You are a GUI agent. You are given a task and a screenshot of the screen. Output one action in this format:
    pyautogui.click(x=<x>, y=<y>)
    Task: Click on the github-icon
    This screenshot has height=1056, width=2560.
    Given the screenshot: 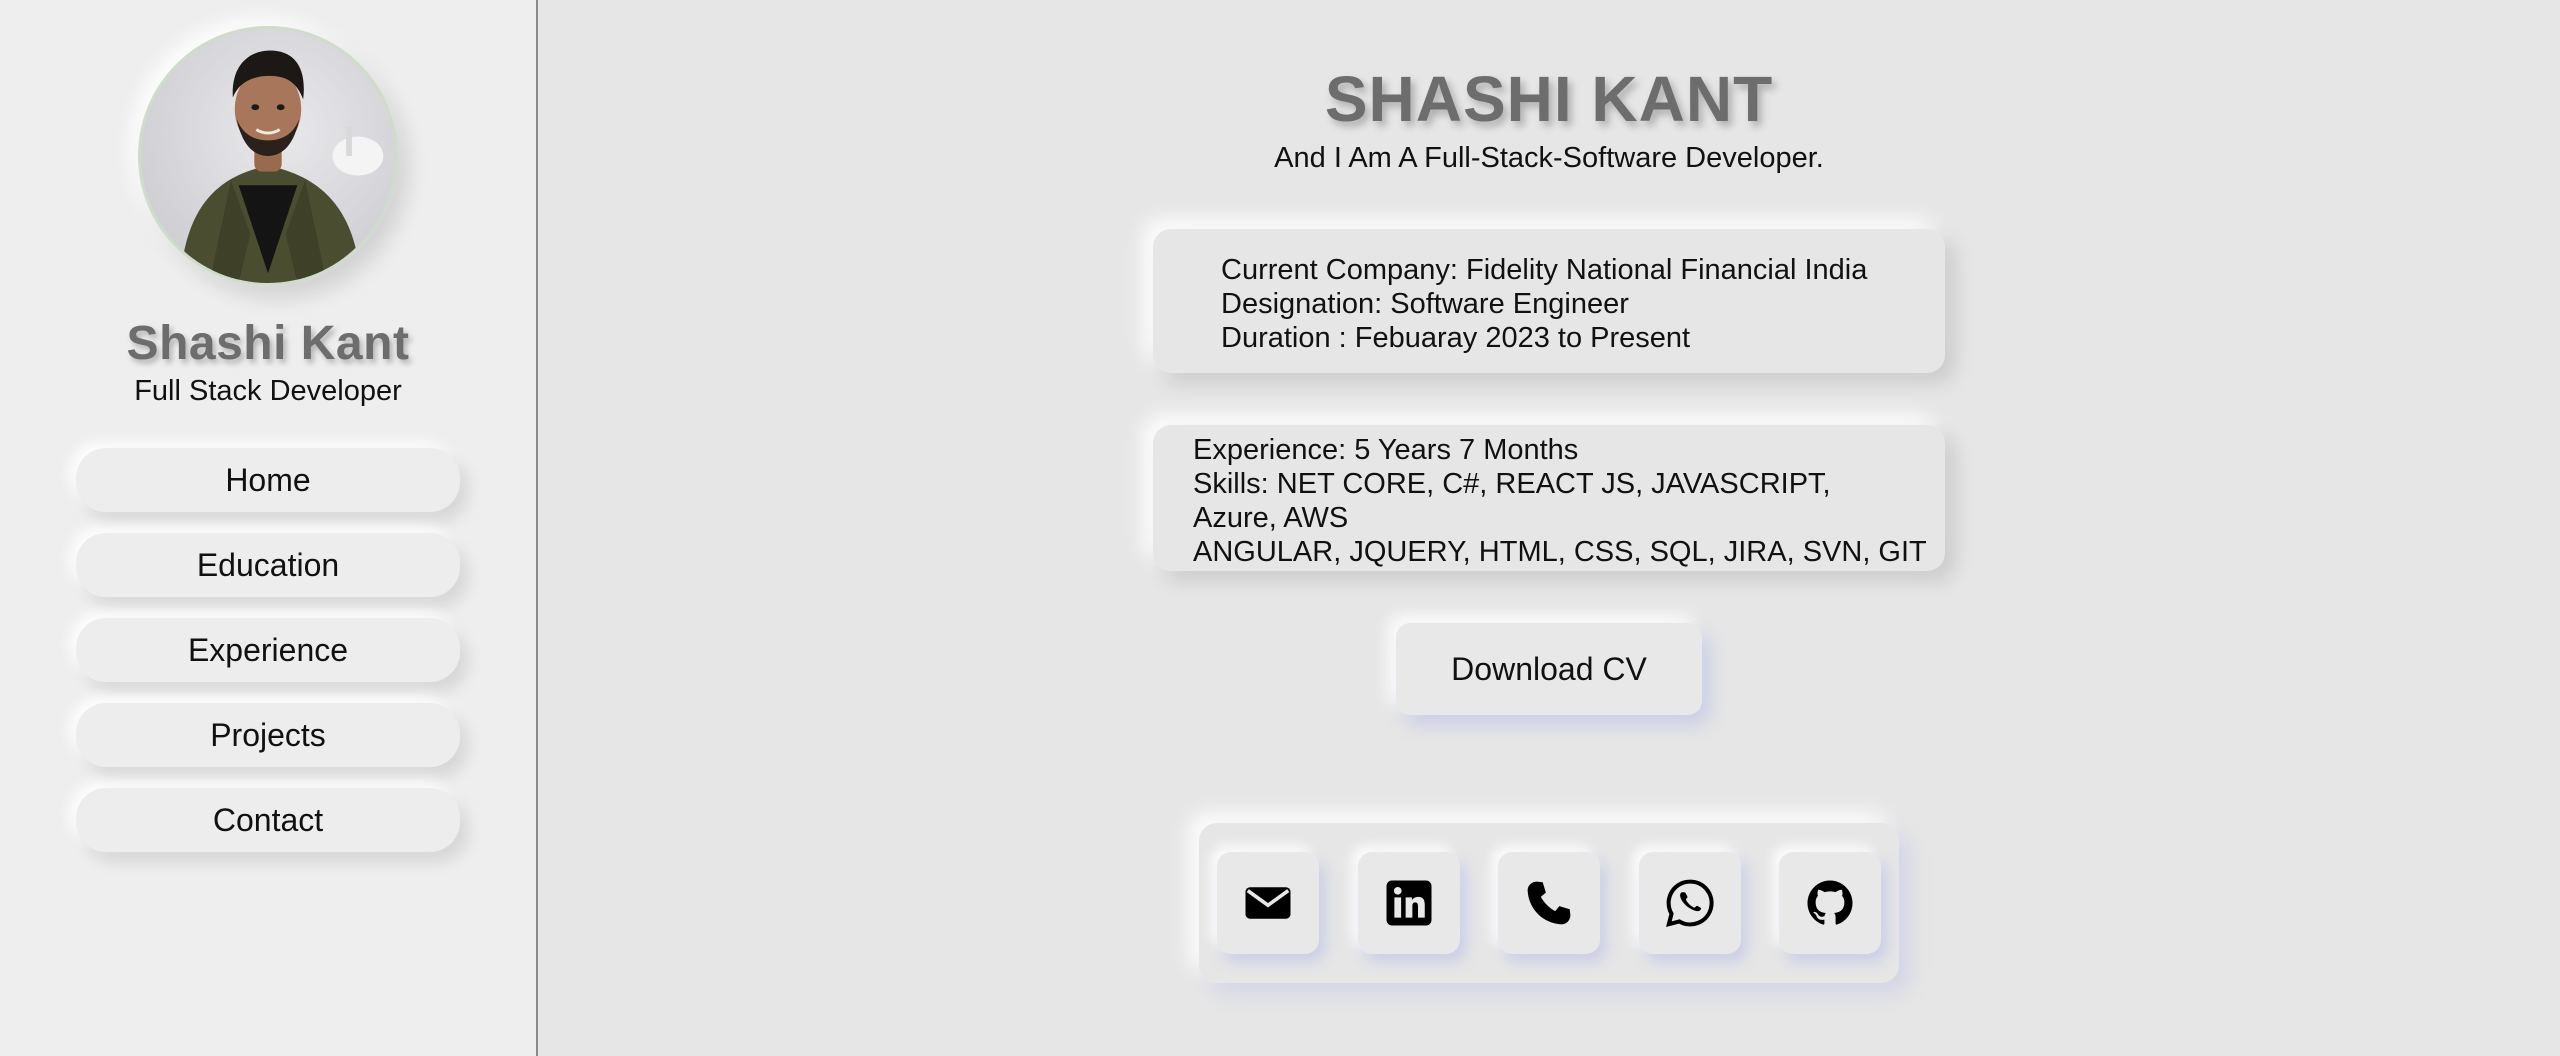 What is the action you would take?
    pyautogui.click(x=1830, y=902)
    